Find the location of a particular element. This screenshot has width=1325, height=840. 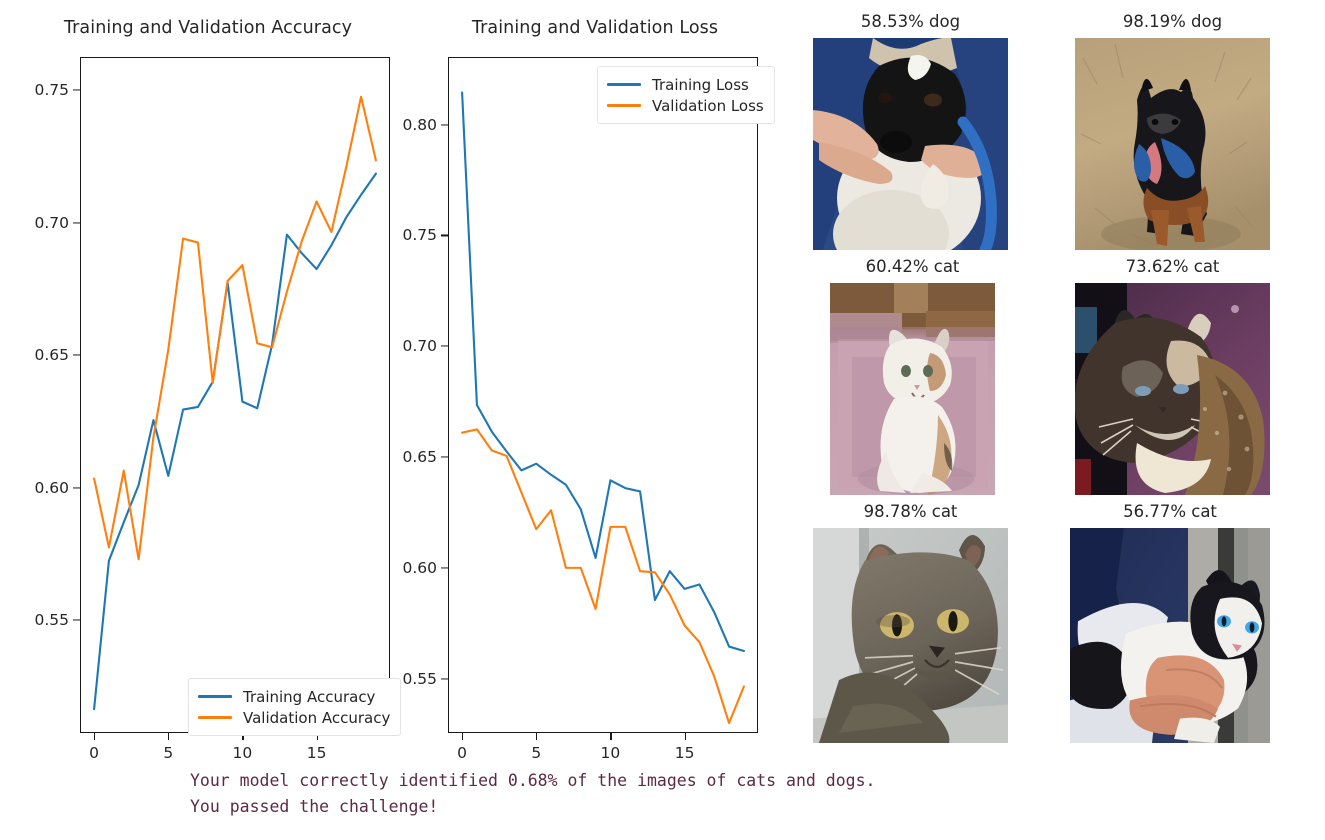

prediction-cell: 60.42% cat is located at coordinates (912, 376).